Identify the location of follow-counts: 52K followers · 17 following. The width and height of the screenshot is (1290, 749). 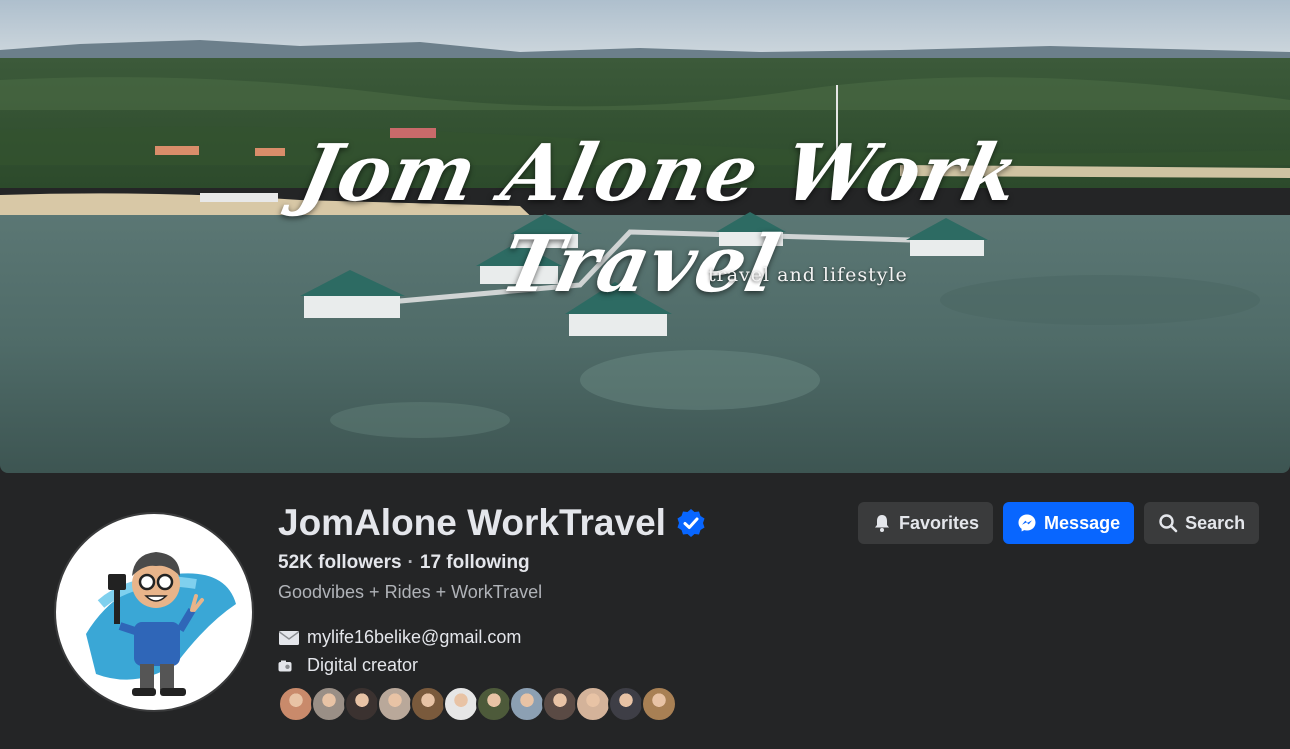
(492, 563).